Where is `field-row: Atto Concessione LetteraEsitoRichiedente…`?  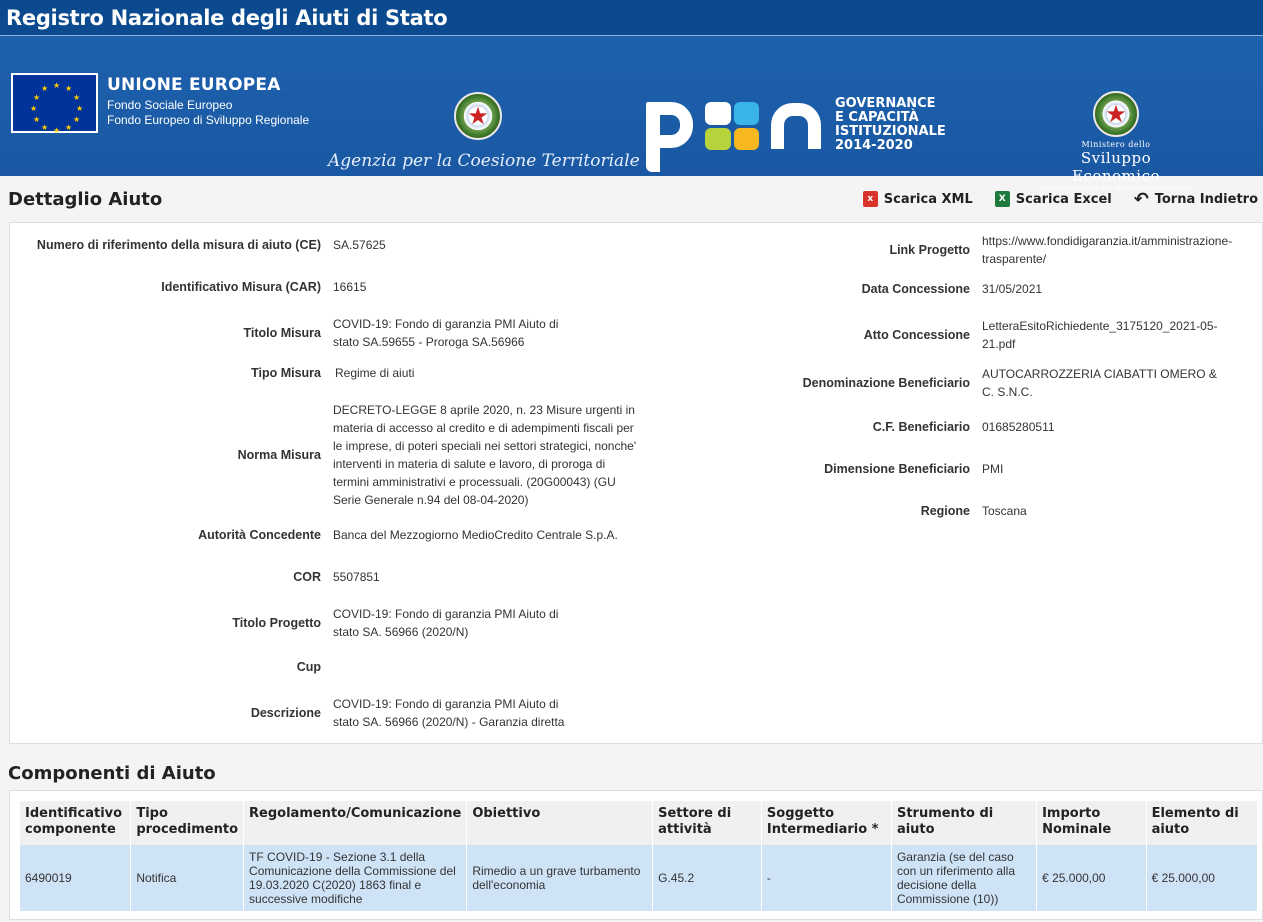 field-row: Atto Concessione LetteraEsitoRichiedente… is located at coordinates (936, 335).